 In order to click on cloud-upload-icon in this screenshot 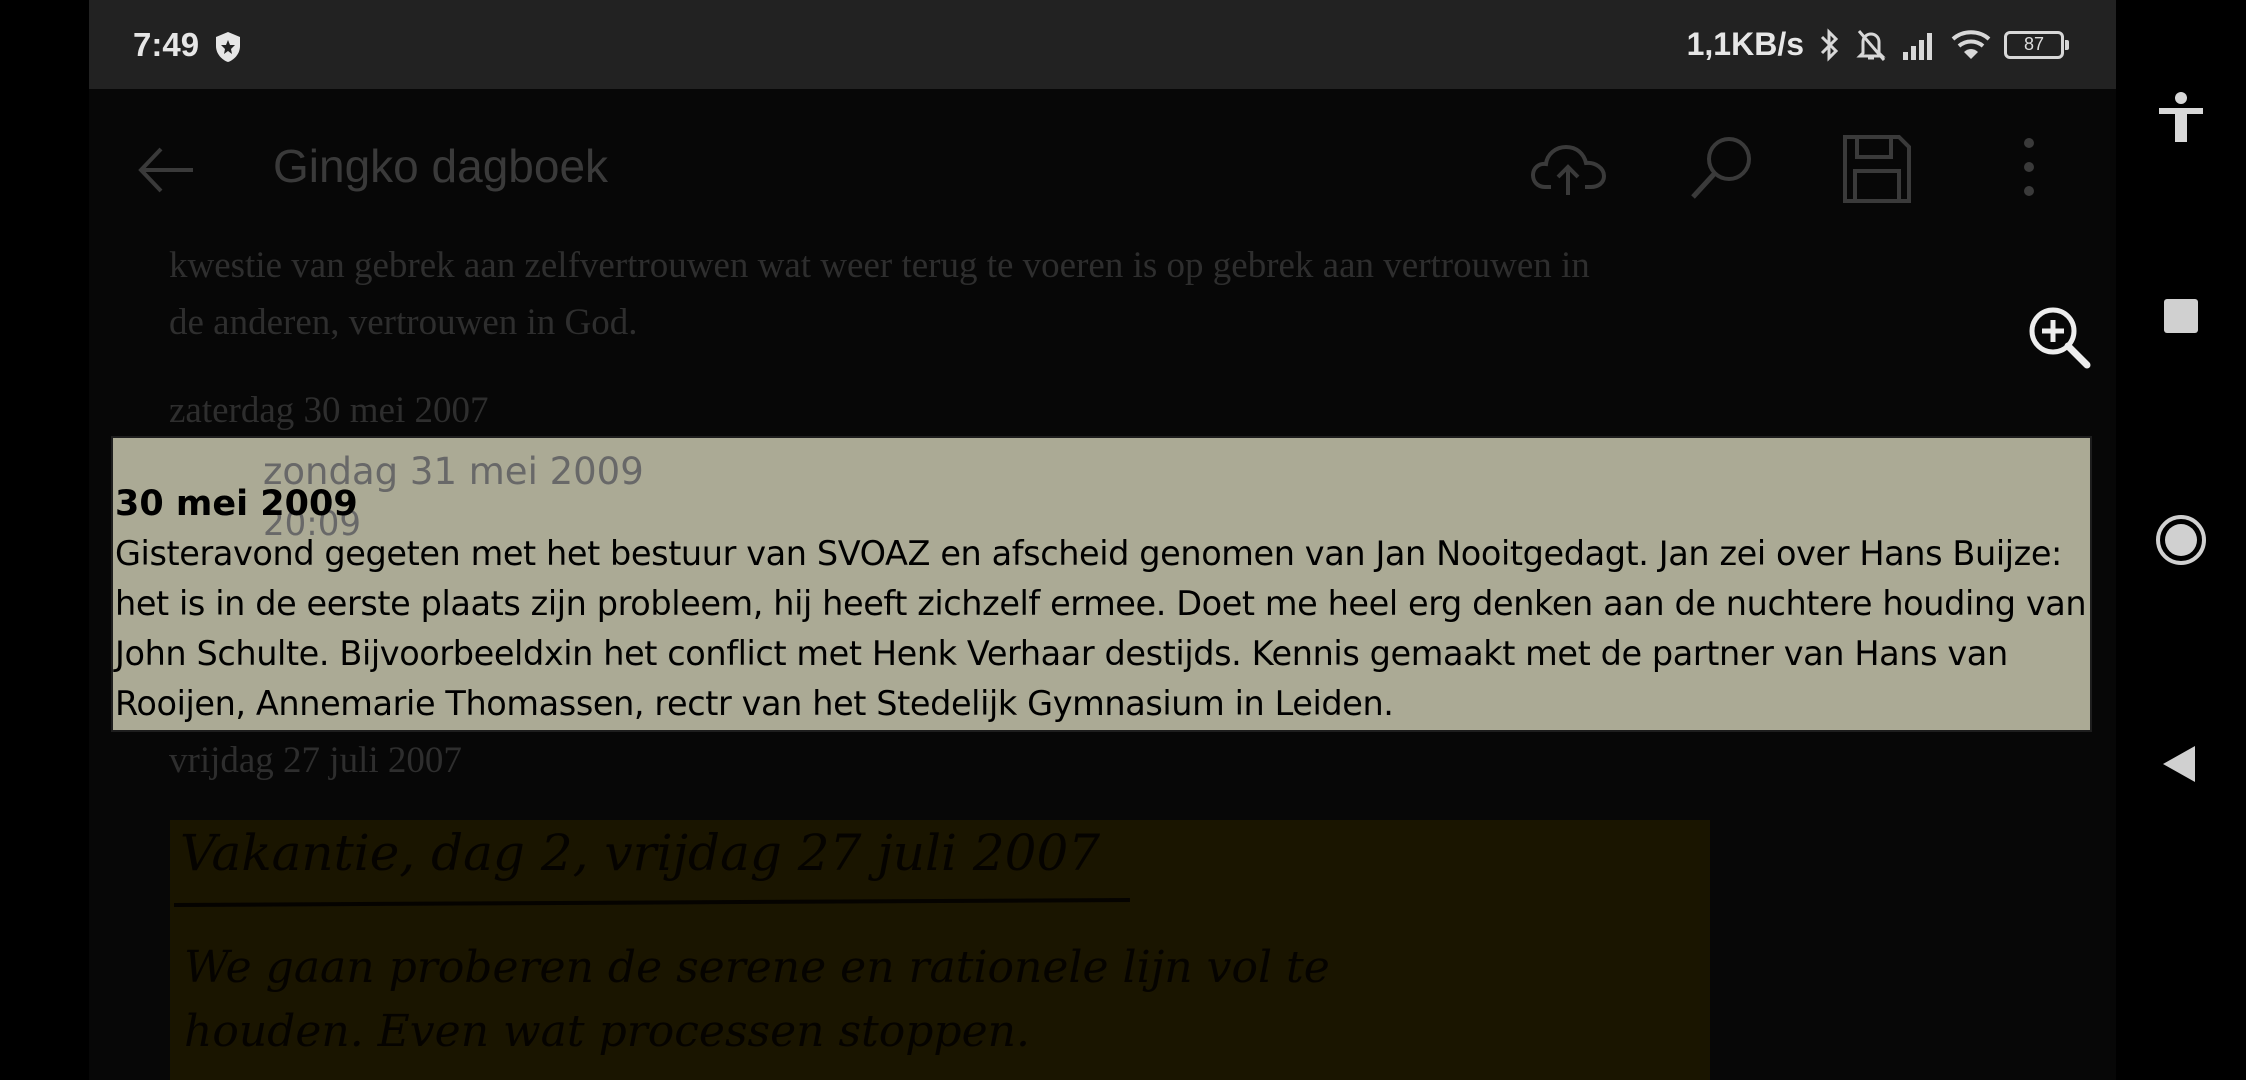, I will do `click(1569, 169)`.